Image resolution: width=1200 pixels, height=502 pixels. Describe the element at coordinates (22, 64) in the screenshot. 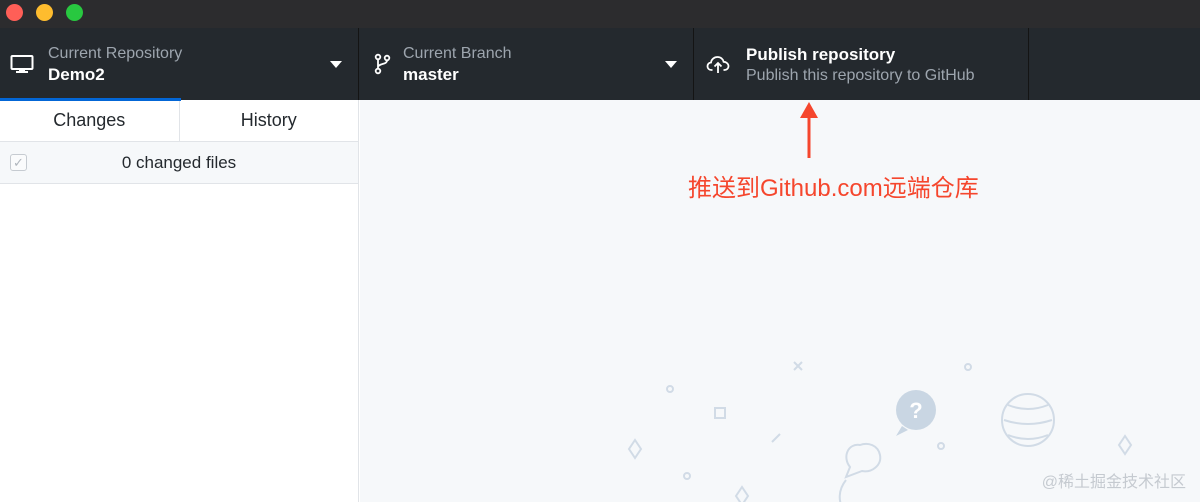

I see `computer-icon` at that location.